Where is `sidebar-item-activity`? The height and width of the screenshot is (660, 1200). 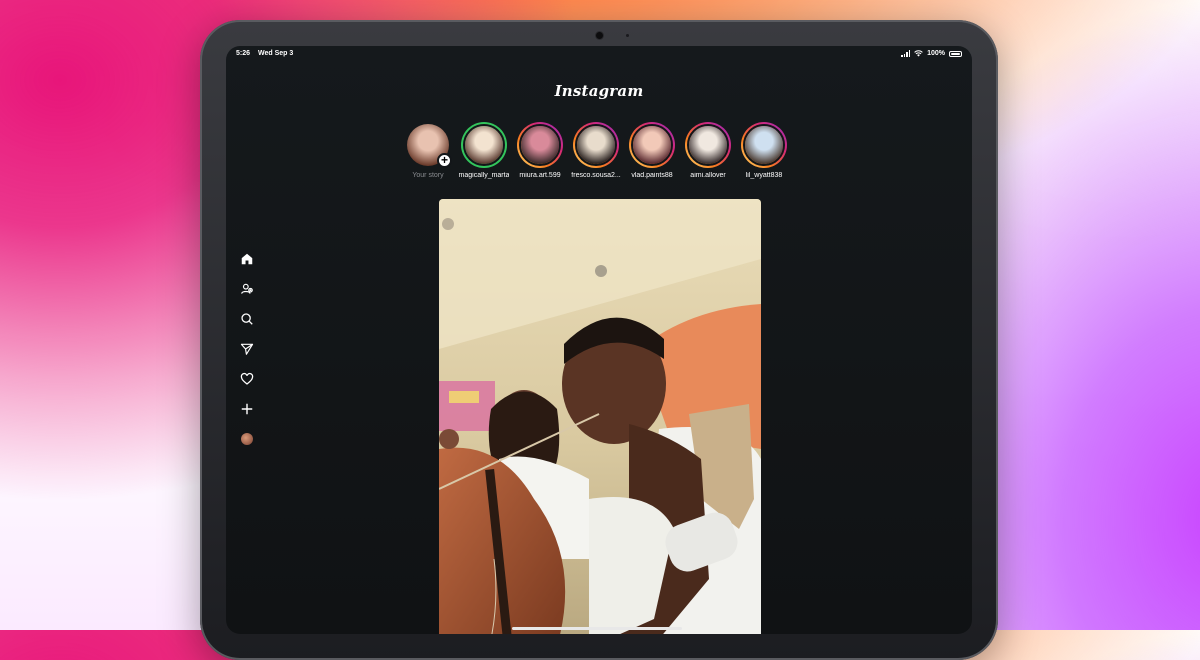 sidebar-item-activity is located at coordinates (247, 379).